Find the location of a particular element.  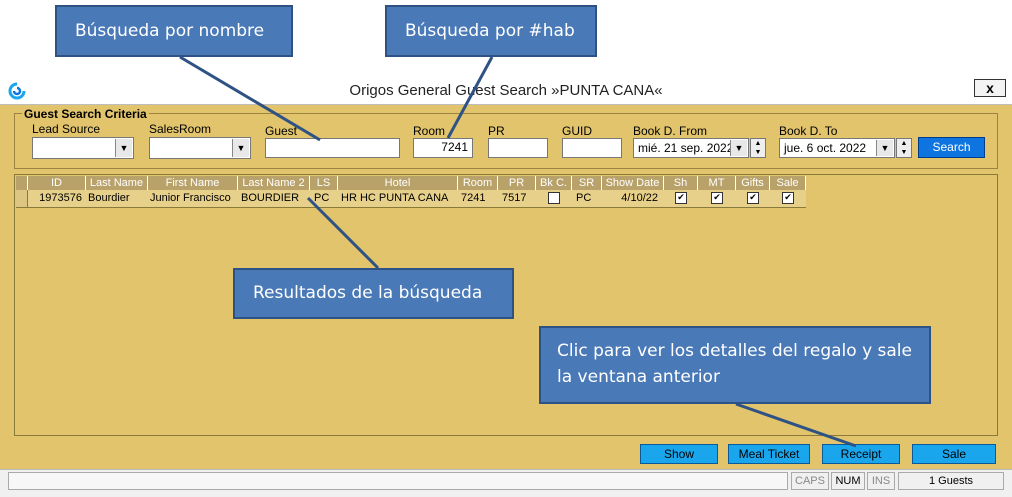

room-search-callout: Búsqueda por #hab is located at coordinates (491, 31).